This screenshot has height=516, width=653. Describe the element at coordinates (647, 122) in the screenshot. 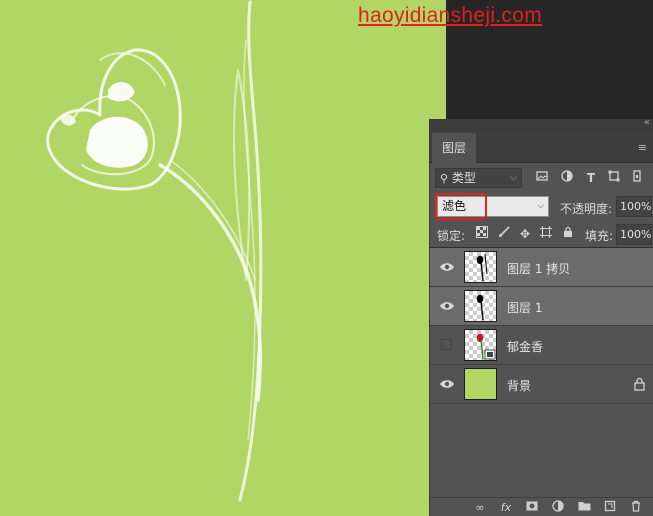

I see `collapse-icon: «` at that location.